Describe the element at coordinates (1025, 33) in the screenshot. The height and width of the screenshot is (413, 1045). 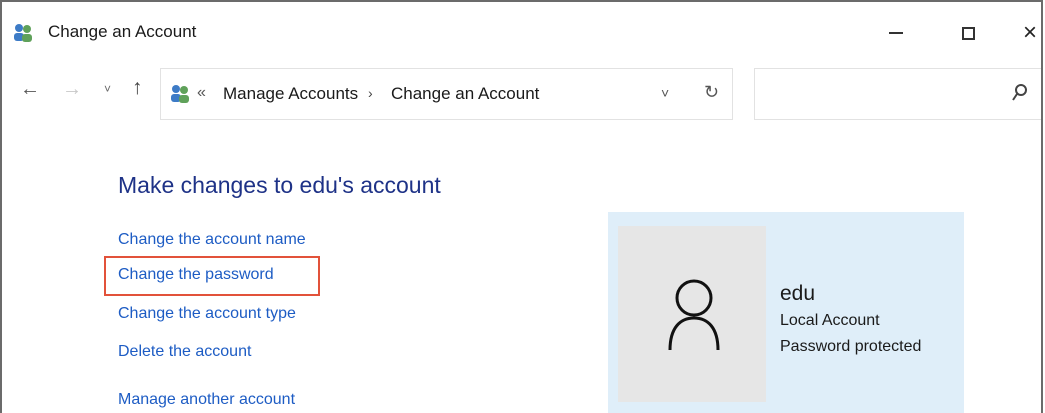
I see `close-button: ×` at that location.